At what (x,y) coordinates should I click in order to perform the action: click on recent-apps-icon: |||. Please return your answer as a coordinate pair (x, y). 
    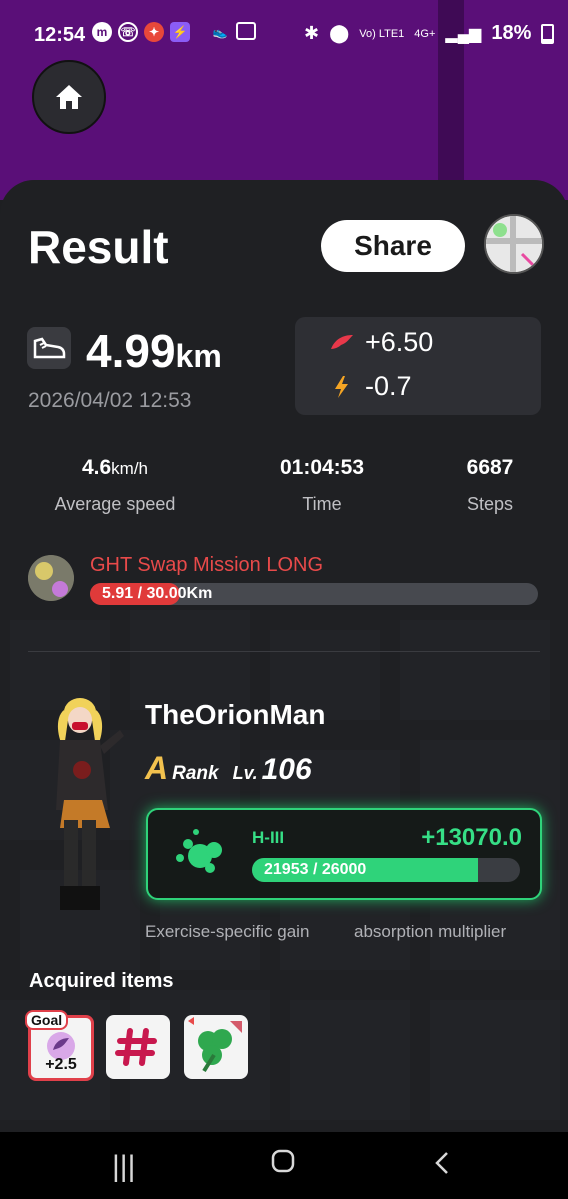
    Looking at the image, I should click on (123, 1167).